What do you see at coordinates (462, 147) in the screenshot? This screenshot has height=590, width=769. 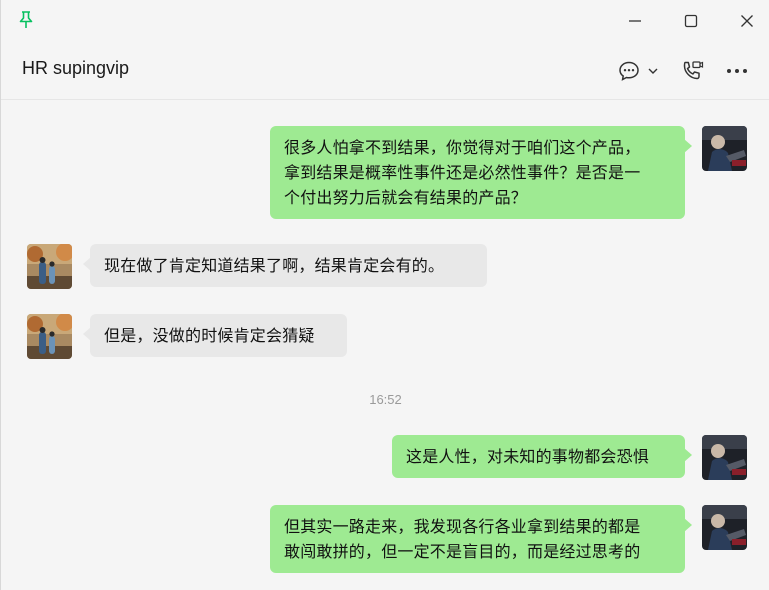 I see `message-line: 很多人怕拿不到结果，你觉得对于咱们这个产品，` at bounding box center [462, 147].